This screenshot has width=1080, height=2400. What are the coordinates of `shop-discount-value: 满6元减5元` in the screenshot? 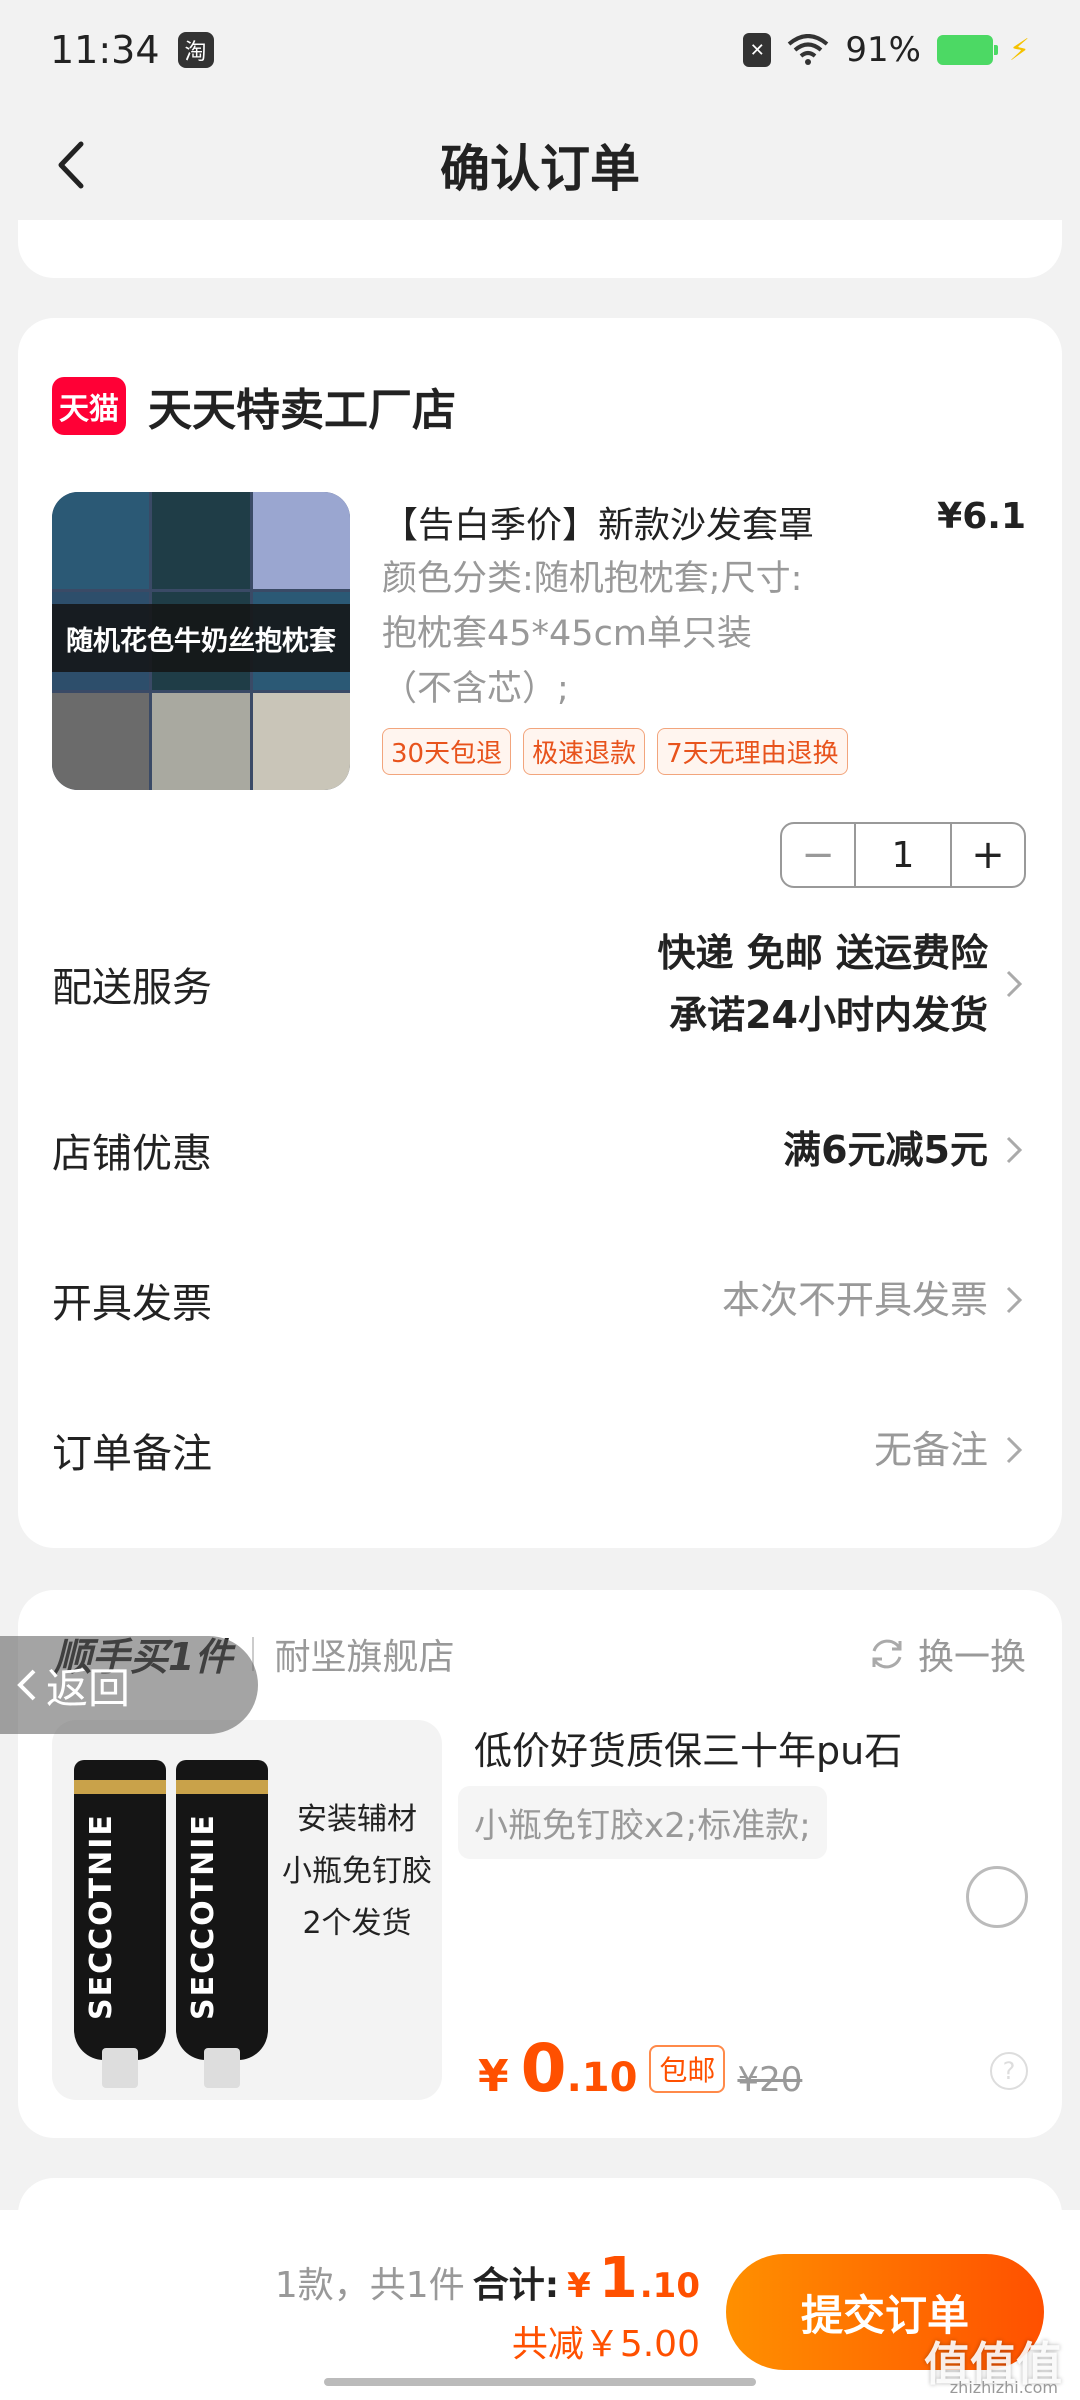 It's located at (904, 1150).